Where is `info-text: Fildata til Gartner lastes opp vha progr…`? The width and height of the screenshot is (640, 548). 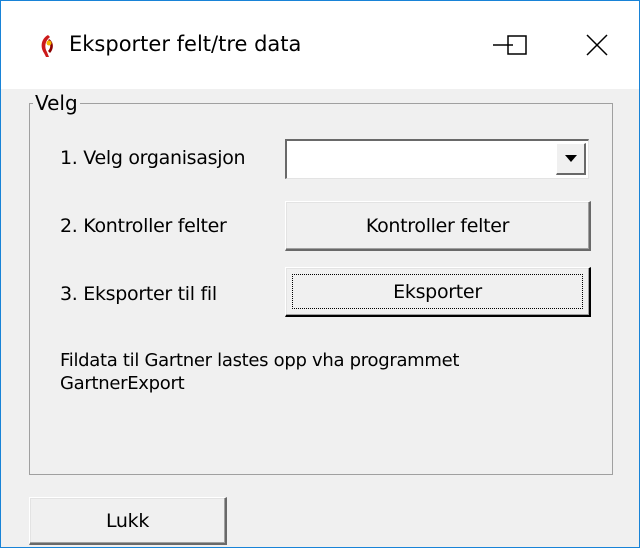 info-text: Fildata til Gartner lastes opp vha progr… is located at coordinates (310, 372).